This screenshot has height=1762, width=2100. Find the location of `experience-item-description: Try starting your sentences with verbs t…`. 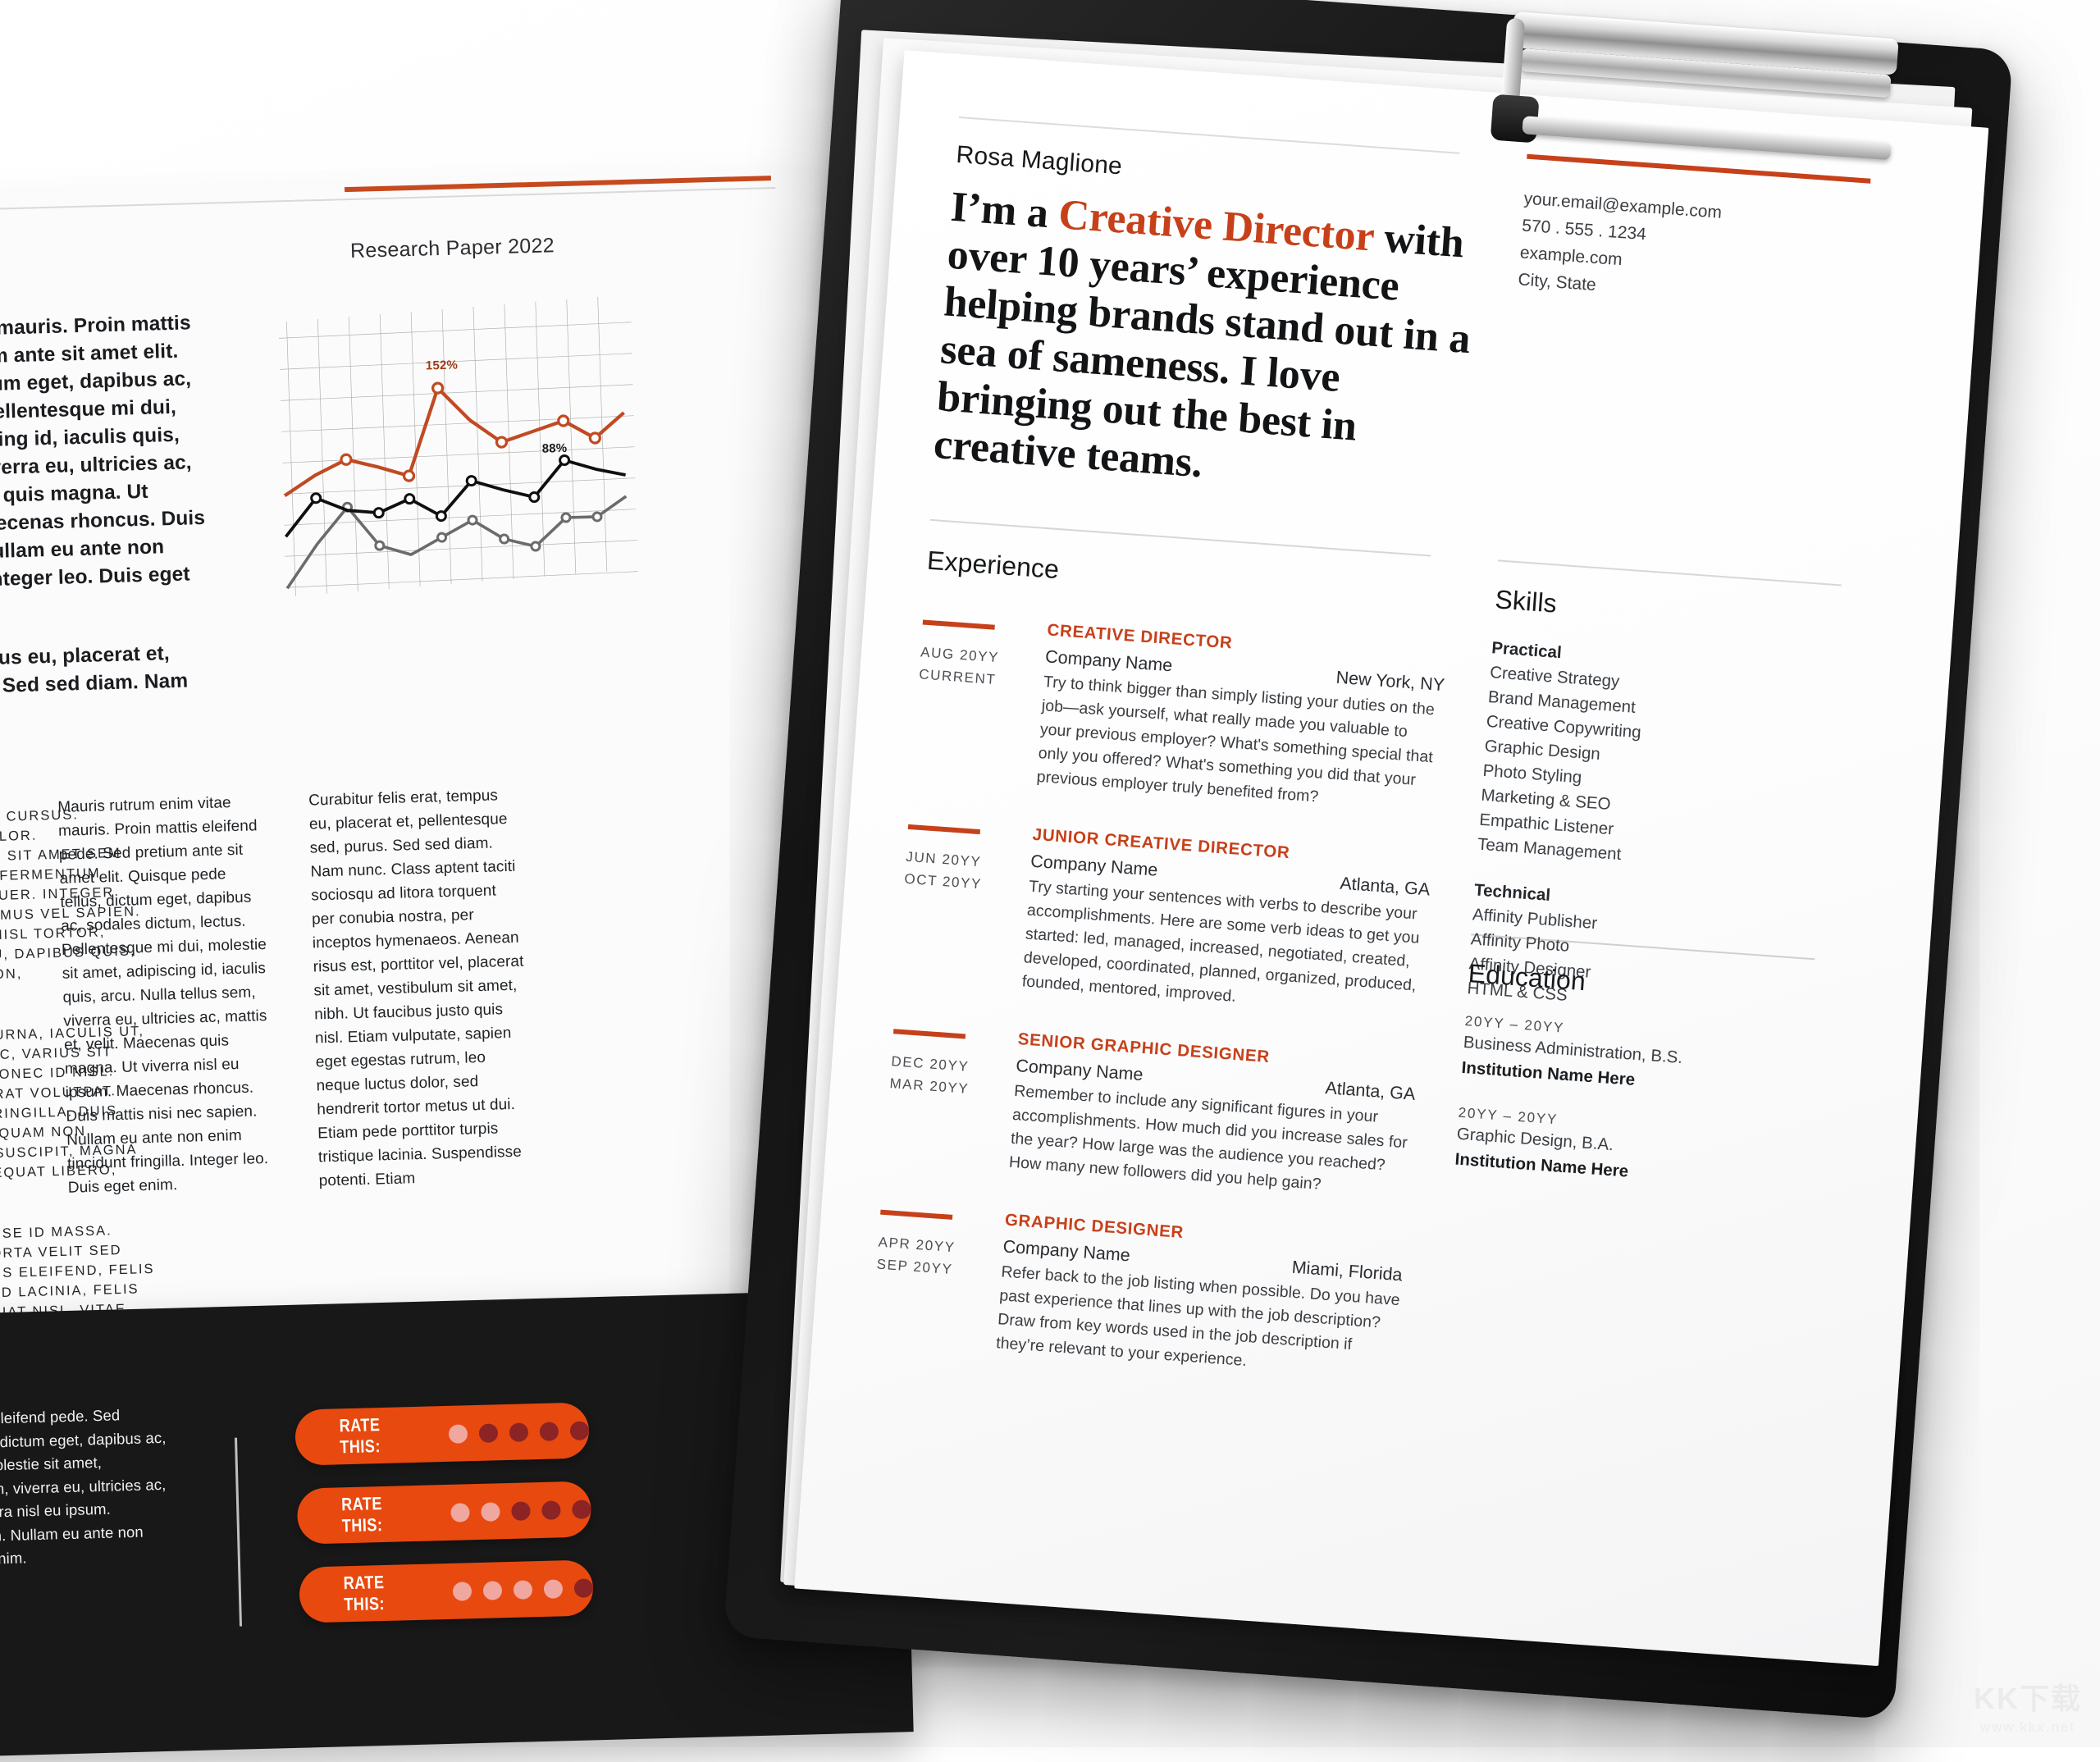

experience-item-description: Try starting your sentences with verbs t… is located at coordinates (1221, 942).